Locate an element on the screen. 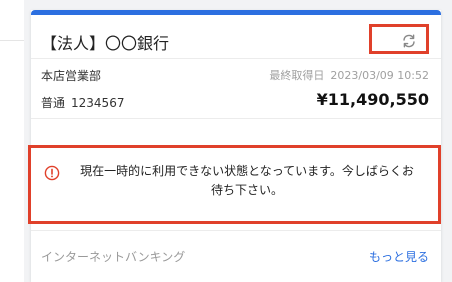  alert-circle-icon is located at coordinates (52, 173).